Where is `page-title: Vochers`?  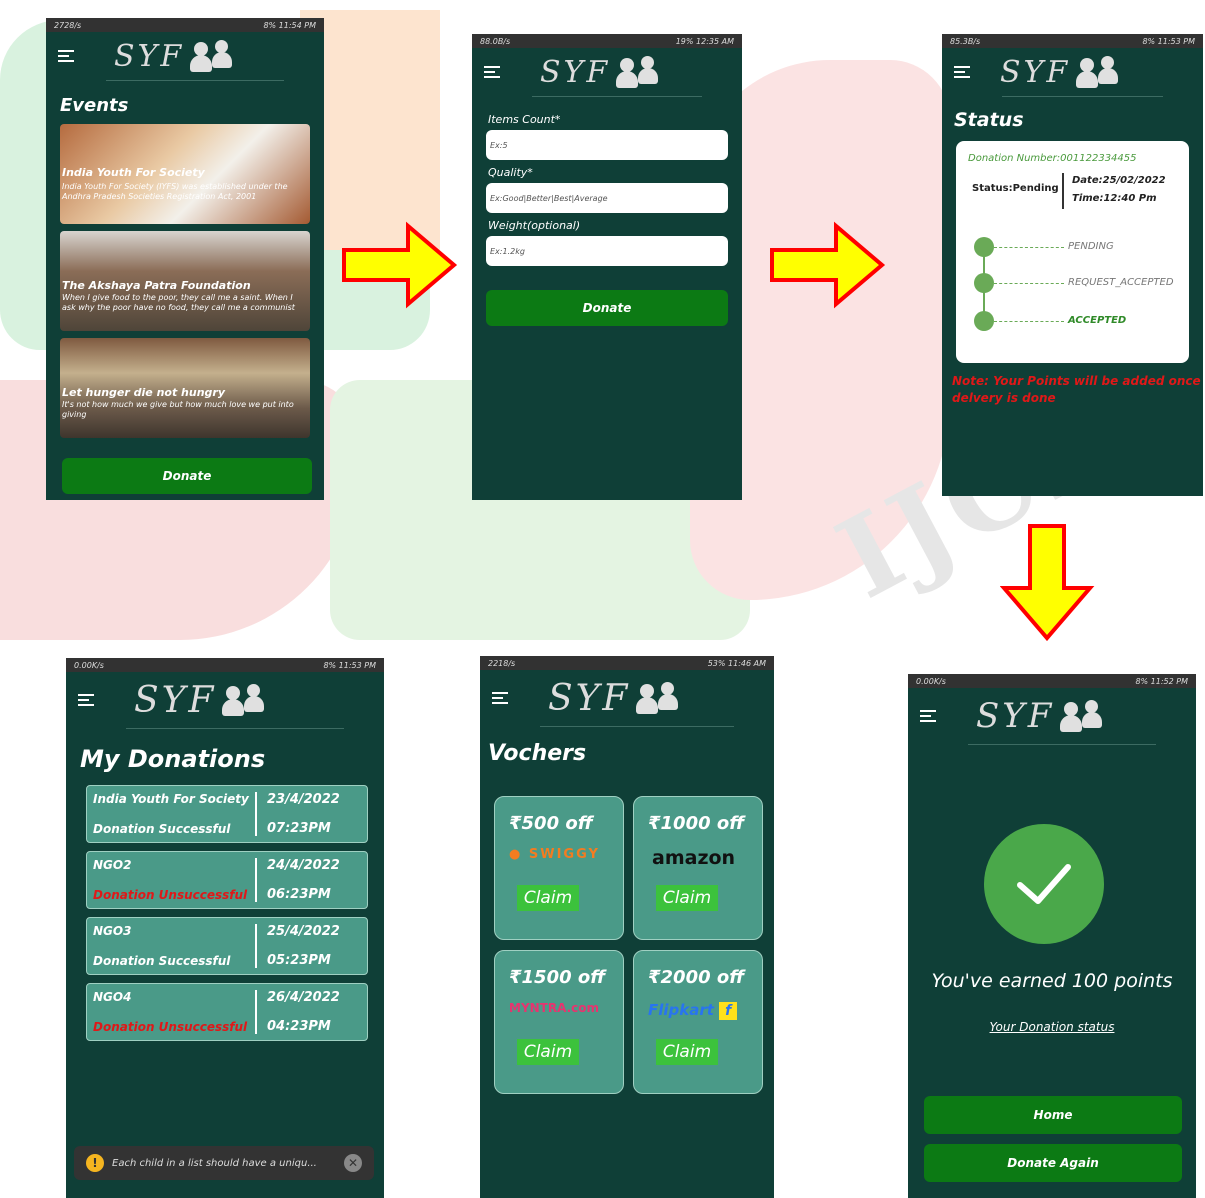
page-title: Vochers is located at coordinates (537, 753).